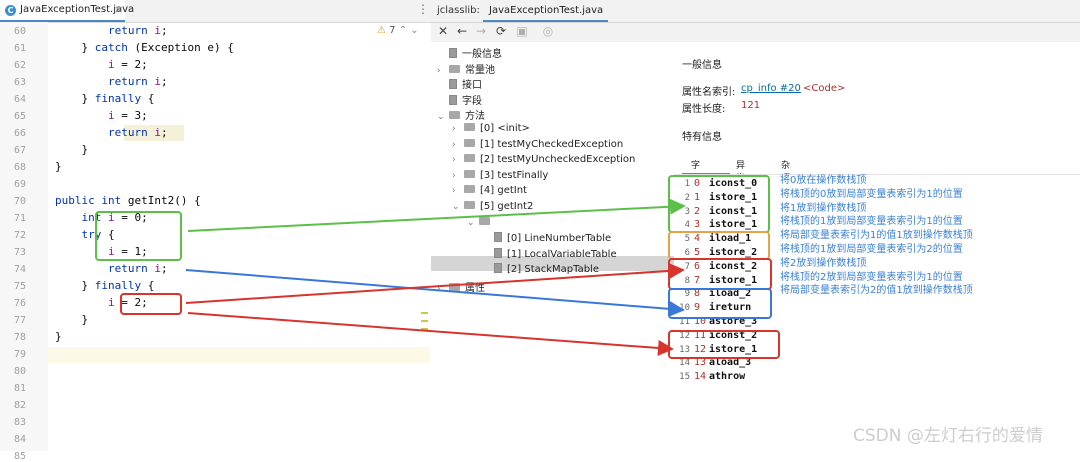  I want to click on jclasslib-tab-bar: jclasslib: JavaExceptionTest.java, so click(755, 11).